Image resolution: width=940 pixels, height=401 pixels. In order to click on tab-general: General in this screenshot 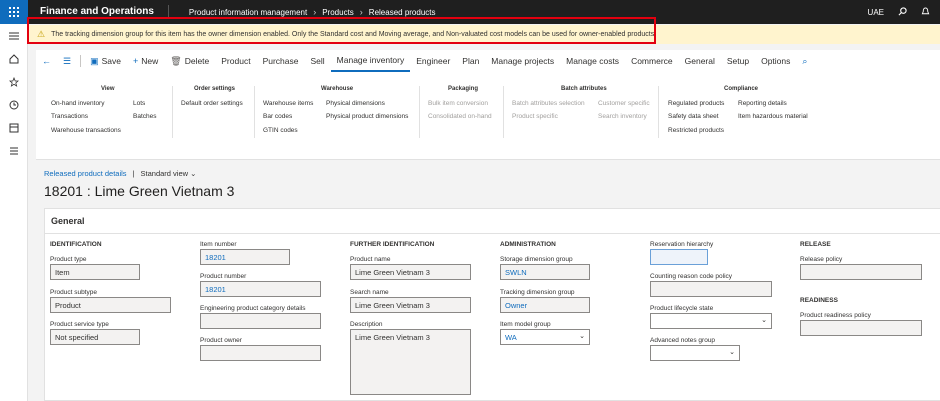, I will do `click(700, 61)`.